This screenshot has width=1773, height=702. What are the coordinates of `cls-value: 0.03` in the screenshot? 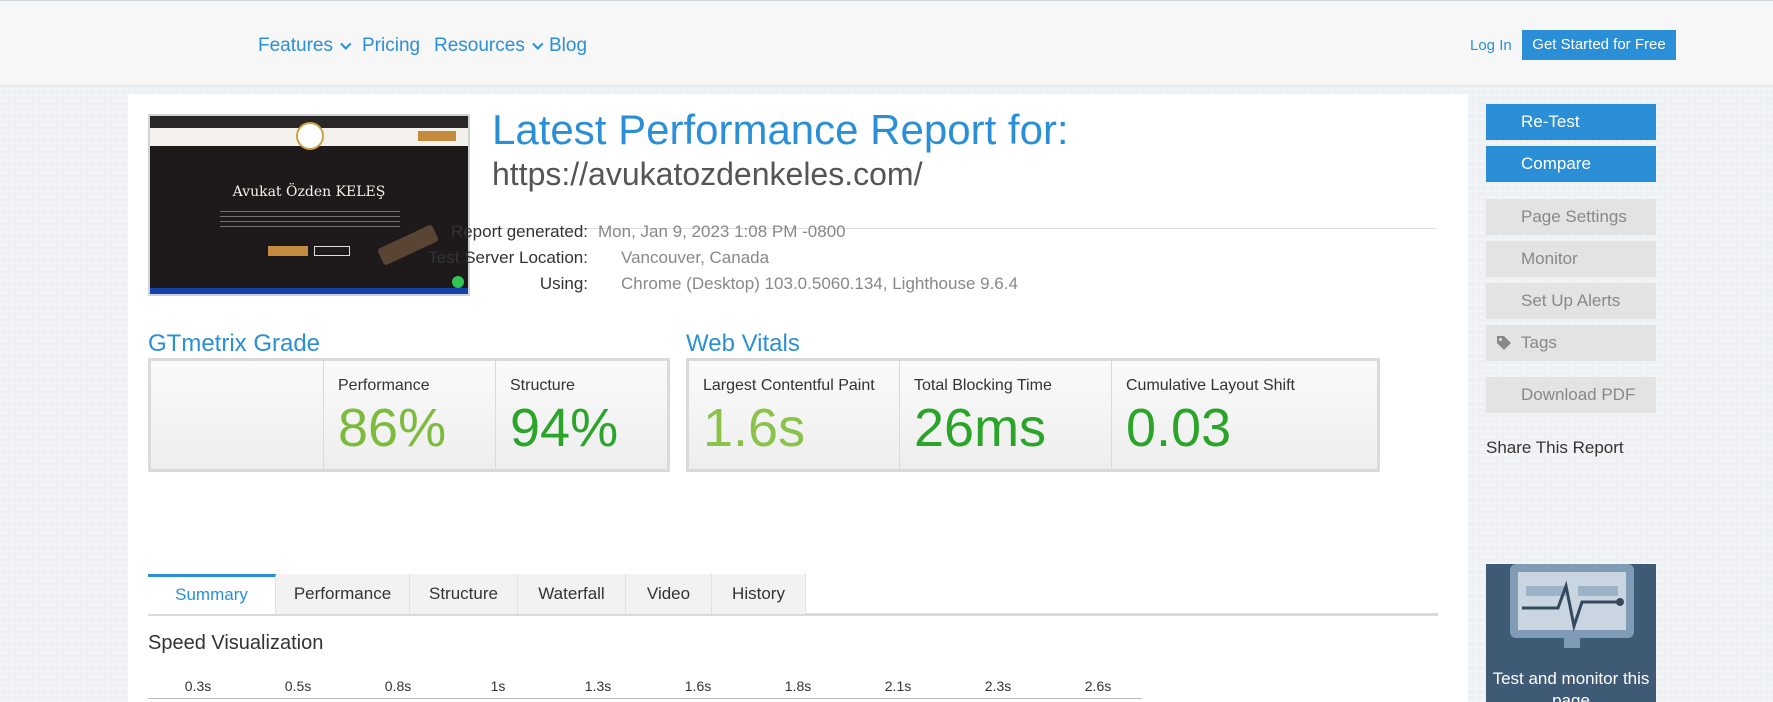 It's located at (1179, 428).